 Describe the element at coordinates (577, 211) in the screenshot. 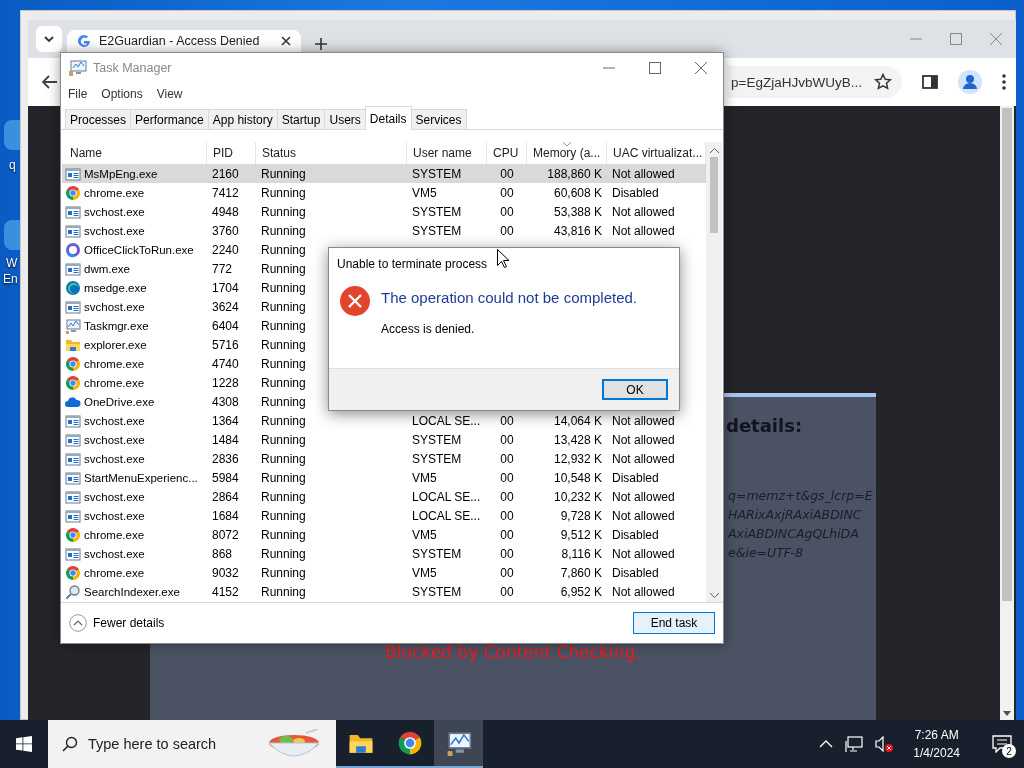

I see `table-cell: 53,388 K` at that location.